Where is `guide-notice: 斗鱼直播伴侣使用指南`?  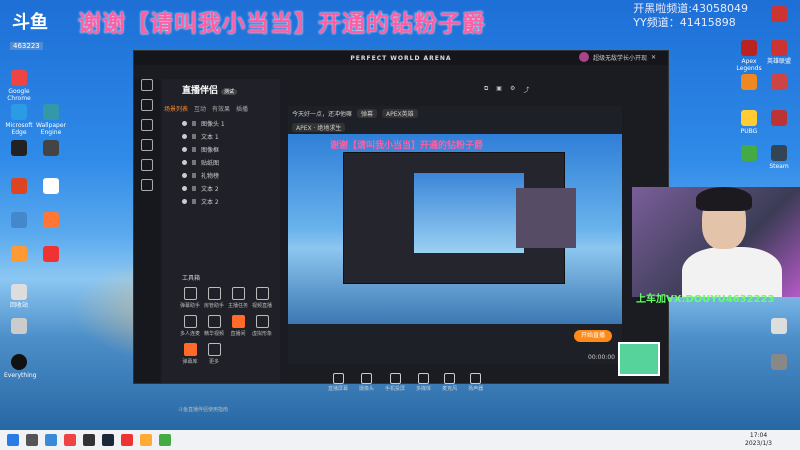
guide-notice: 斗鱼直播伴侣使用指南 is located at coordinates (203, 409).